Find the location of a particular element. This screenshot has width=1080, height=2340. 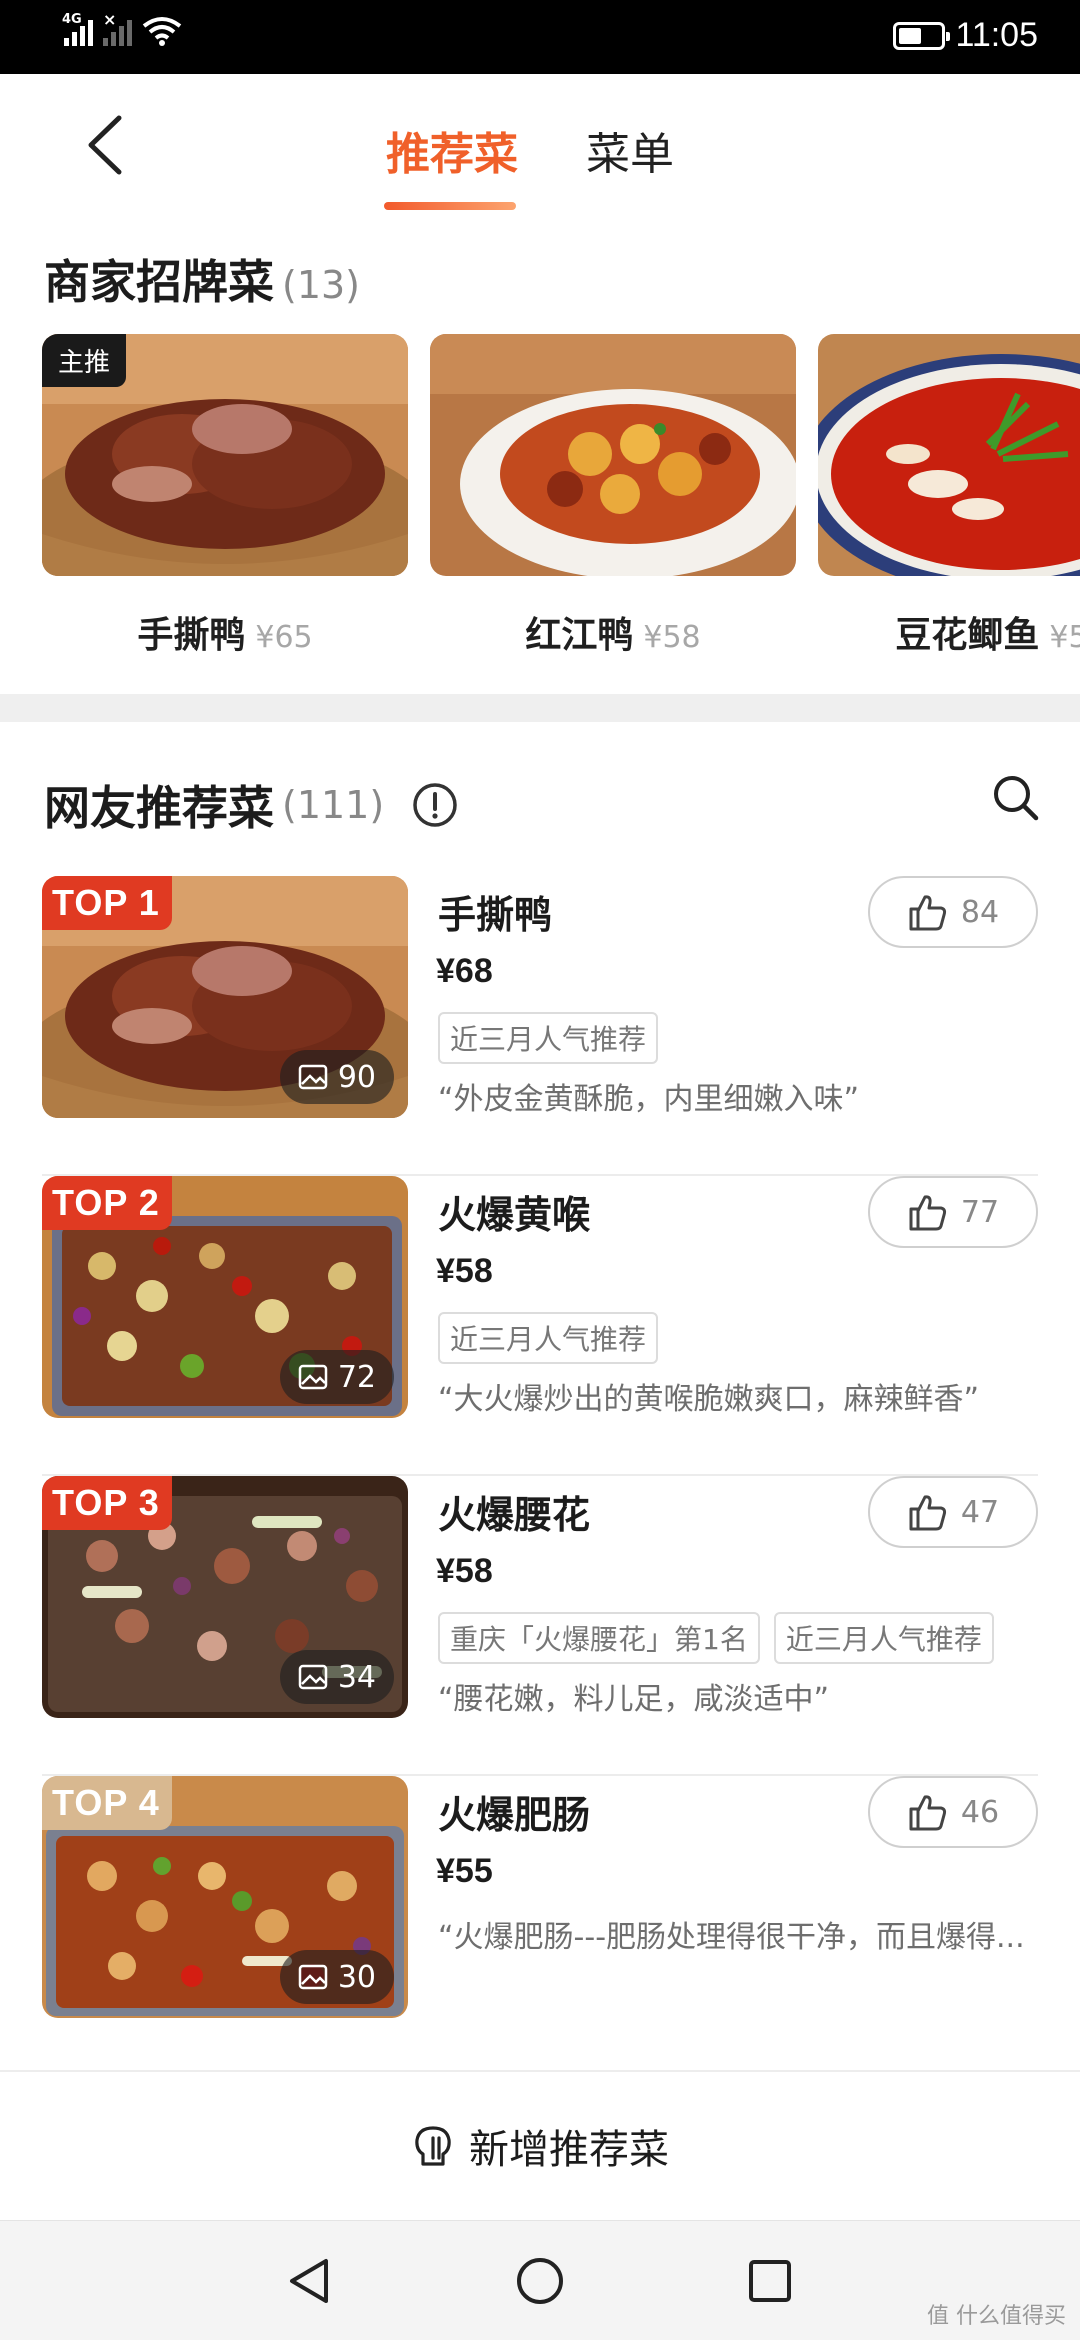

photo-count: 72 is located at coordinates (336, 1377).